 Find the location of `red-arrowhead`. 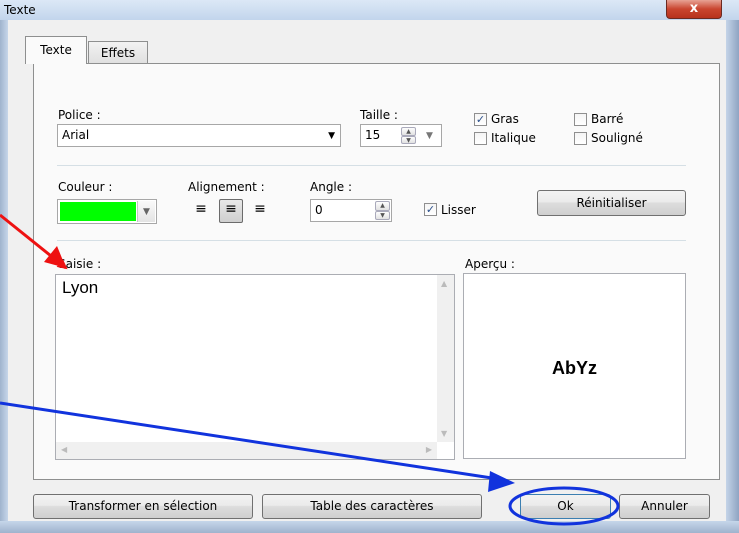

red-arrowhead is located at coordinates (55, 257).